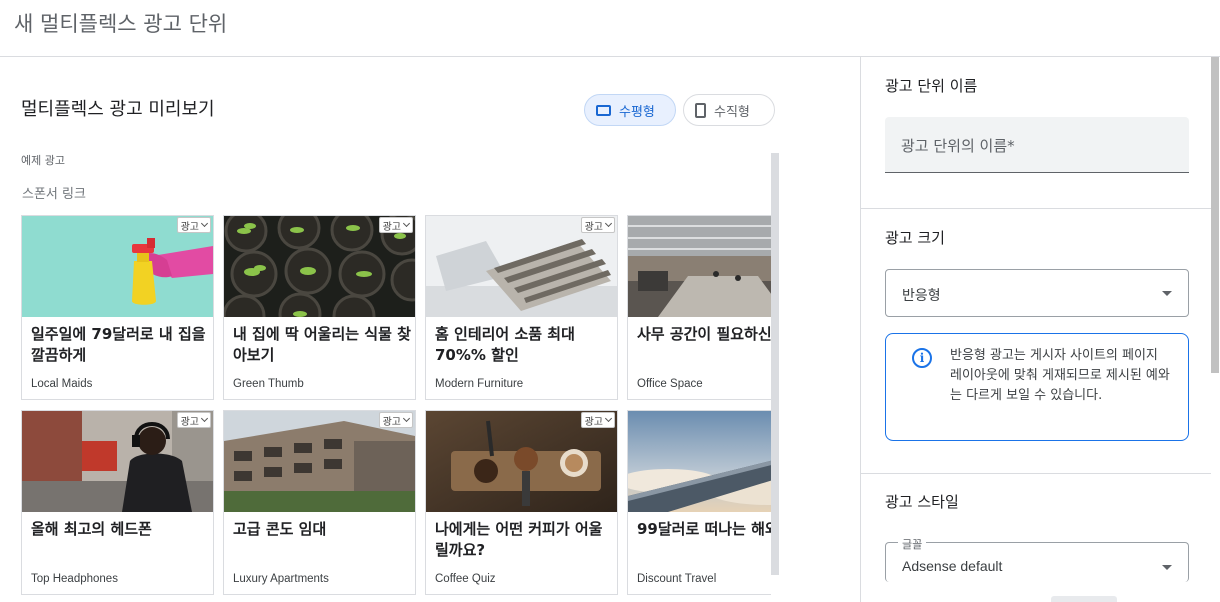 This screenshot has height=602, width=1220. I want to click on font-value: Adsense default, so click(952, 566).